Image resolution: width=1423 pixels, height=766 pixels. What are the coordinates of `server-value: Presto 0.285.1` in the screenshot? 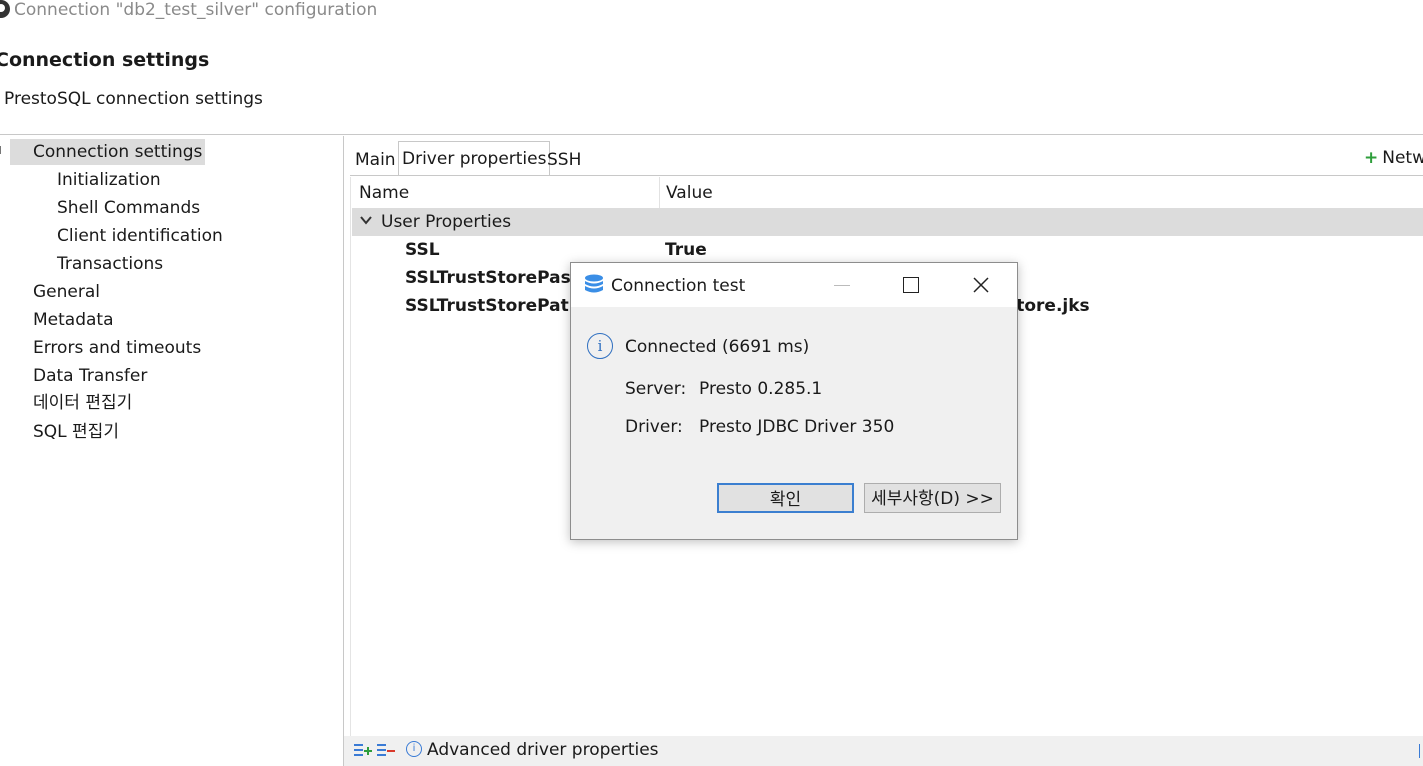 It's located at (761, 389).